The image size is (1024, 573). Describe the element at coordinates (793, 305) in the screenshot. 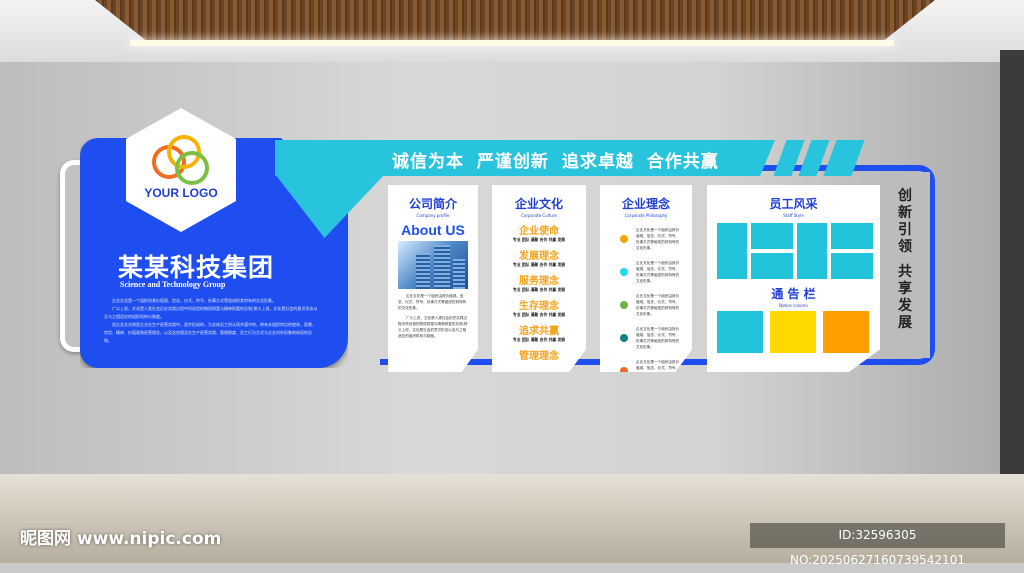

I see `notice-subtitle: Notice column` at that location.